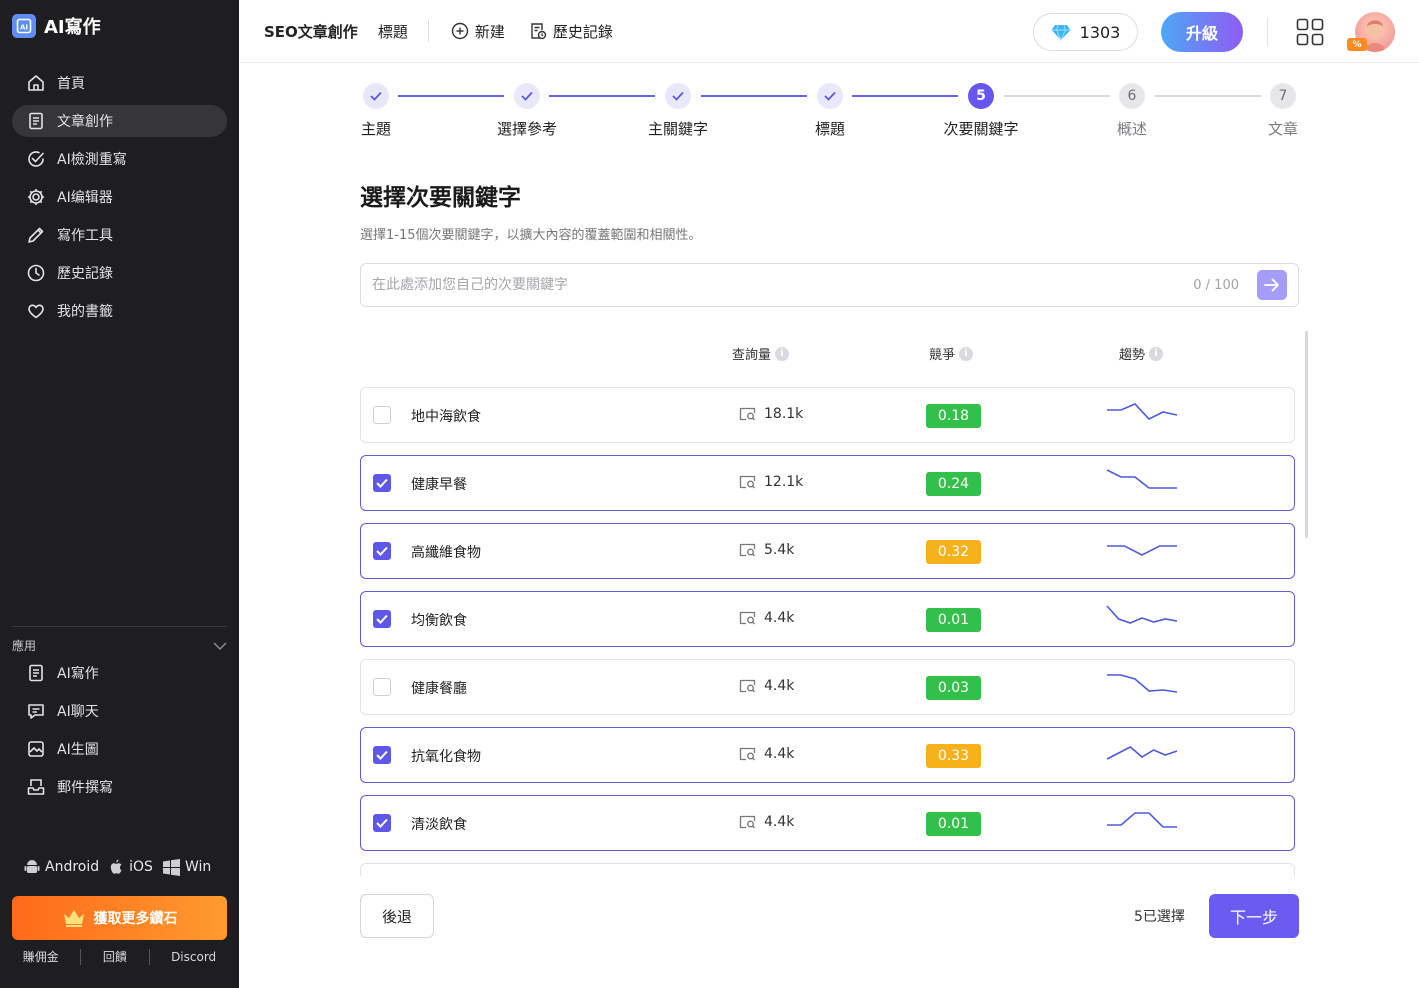 Image resolution: width=1419 pixels, height=988 pixels. Describe the element at coordinates (953, 416) in the screenshot. I see `competition-badge: 0.18` at that location.